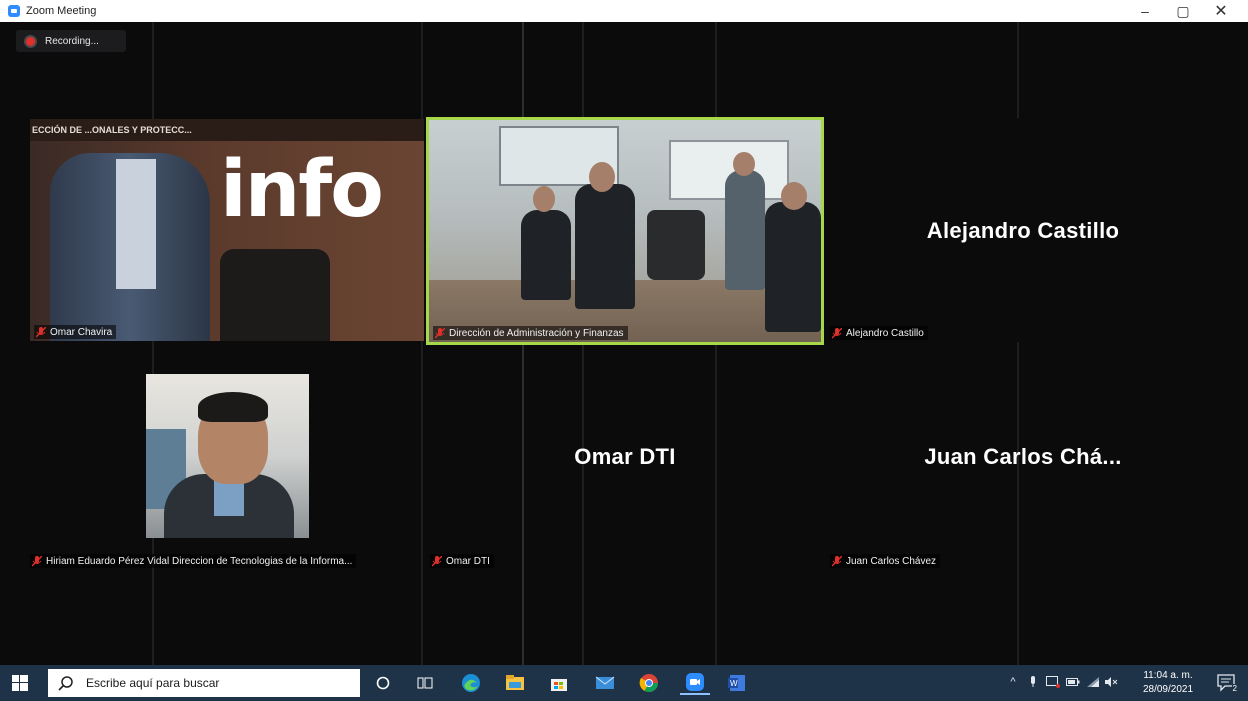 This screenshot has height=701, width=1248. What do you see at coordinates (559, 683) in the screenshot?
I see `microsoft-store-icon` at bounding box center [559, 683].